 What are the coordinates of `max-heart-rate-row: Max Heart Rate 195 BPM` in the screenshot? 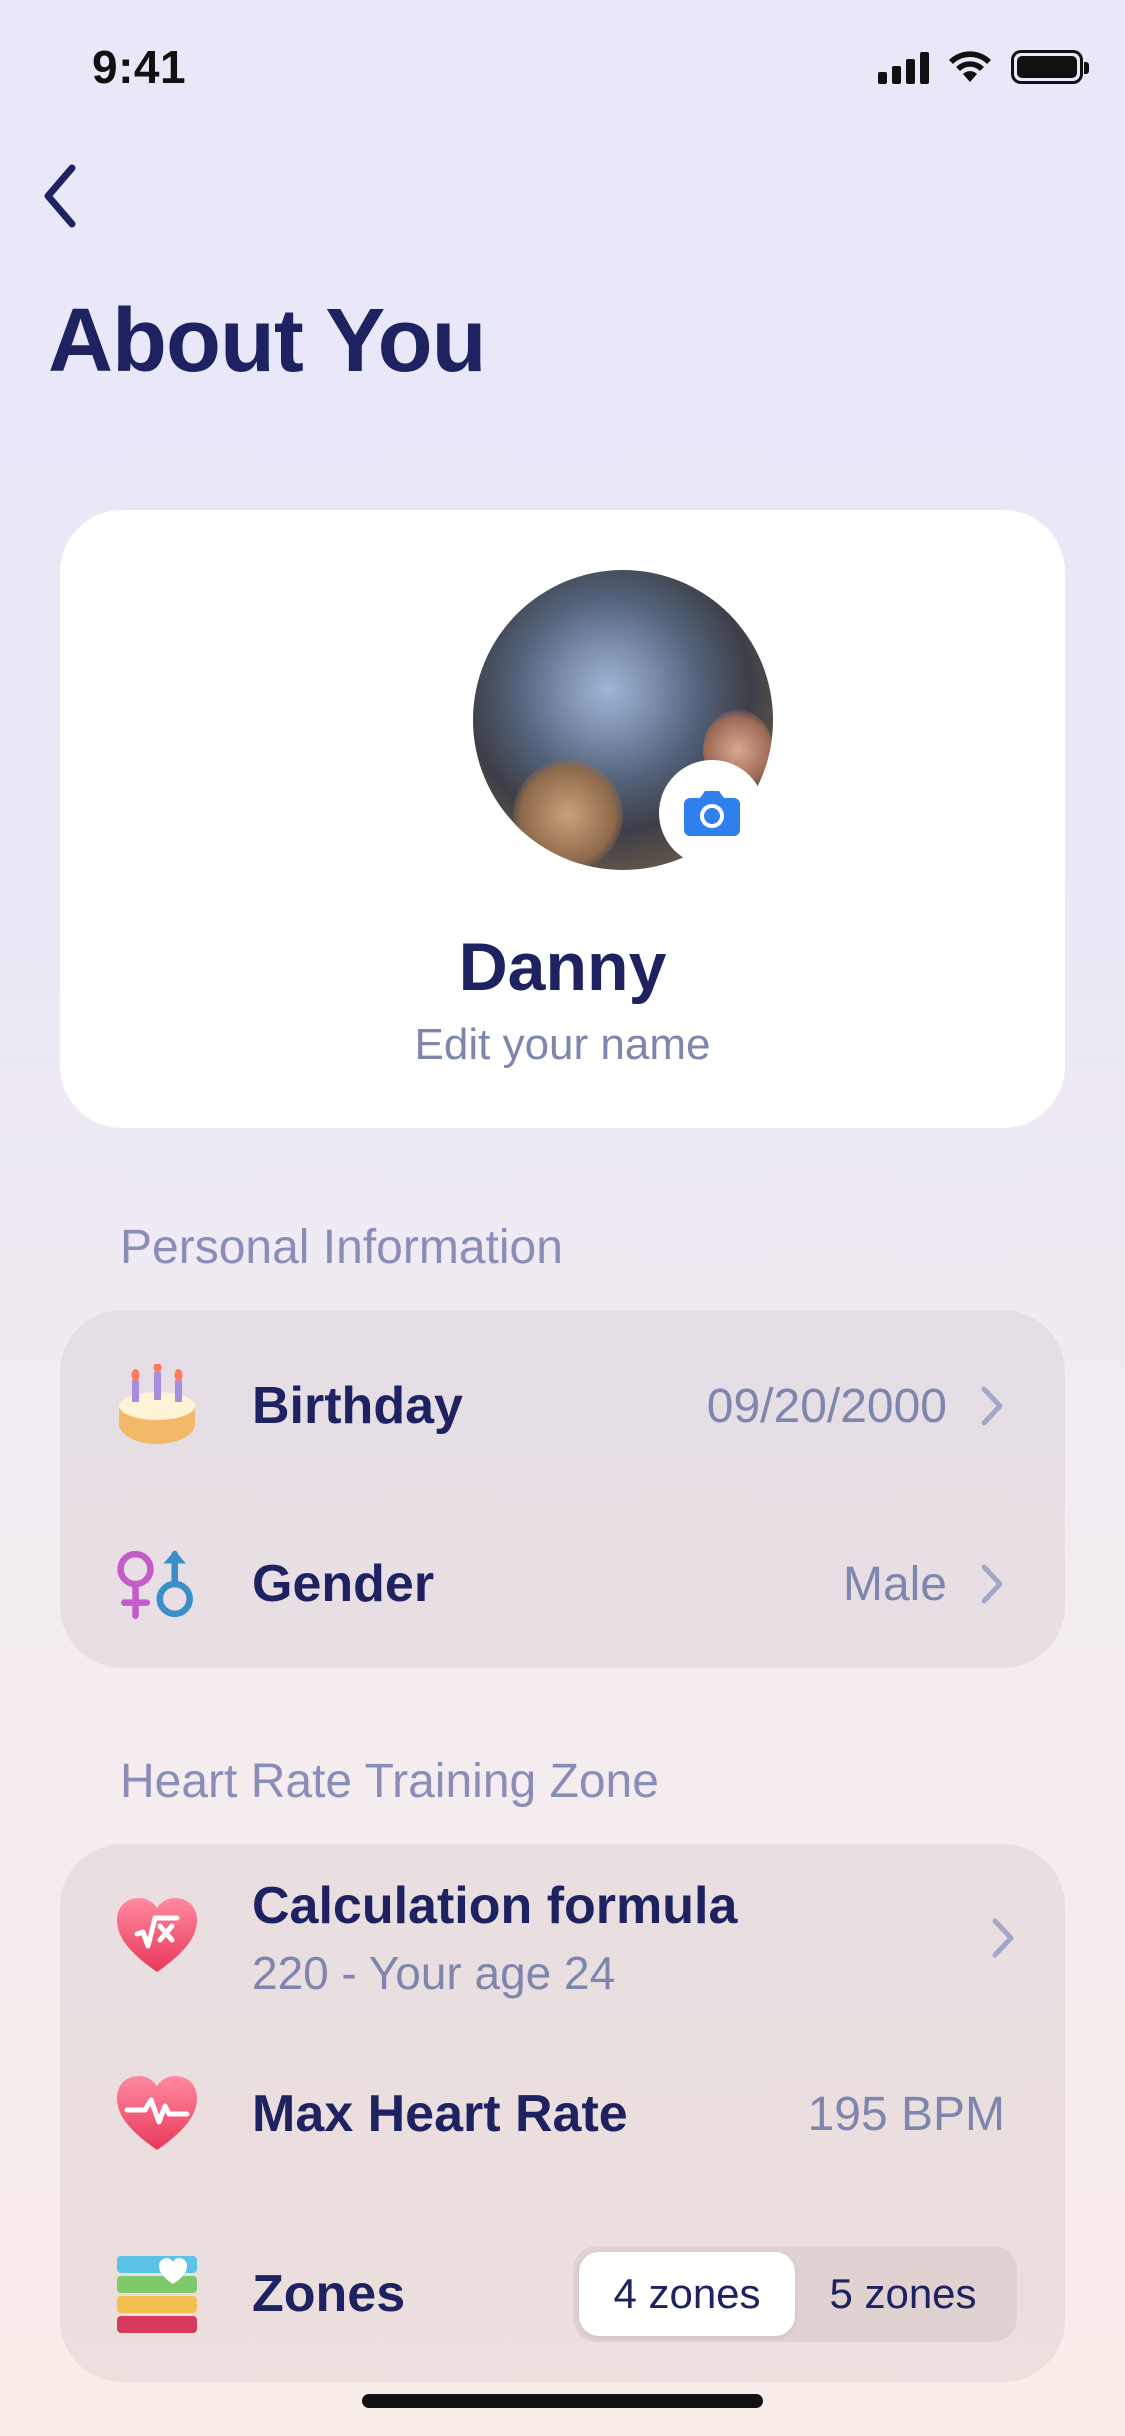 It's located at (562, 2114).